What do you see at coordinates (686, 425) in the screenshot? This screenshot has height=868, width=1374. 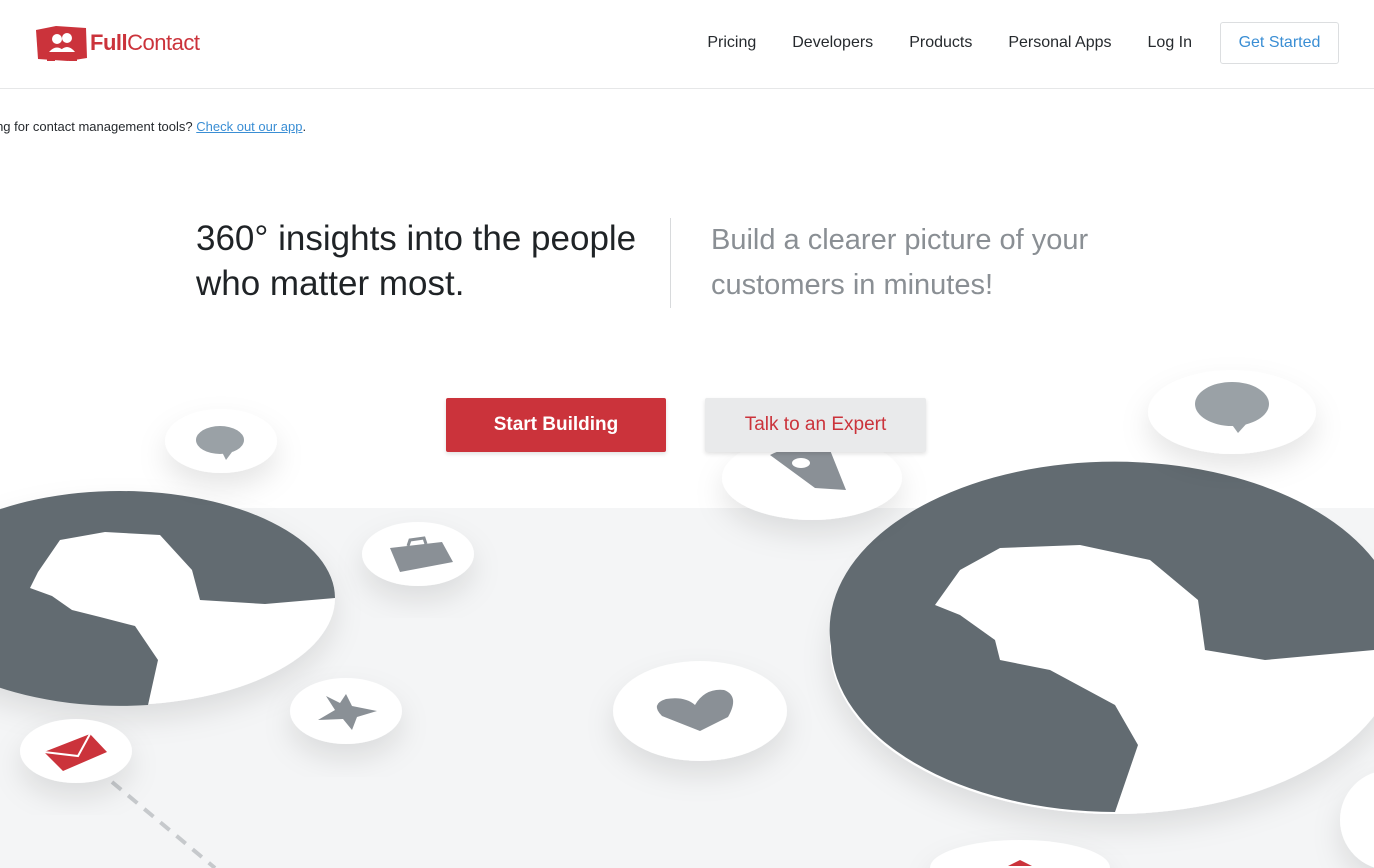 I see `hero-actions: Start Building Talk to an Expert` at bounding box center [686, 425].